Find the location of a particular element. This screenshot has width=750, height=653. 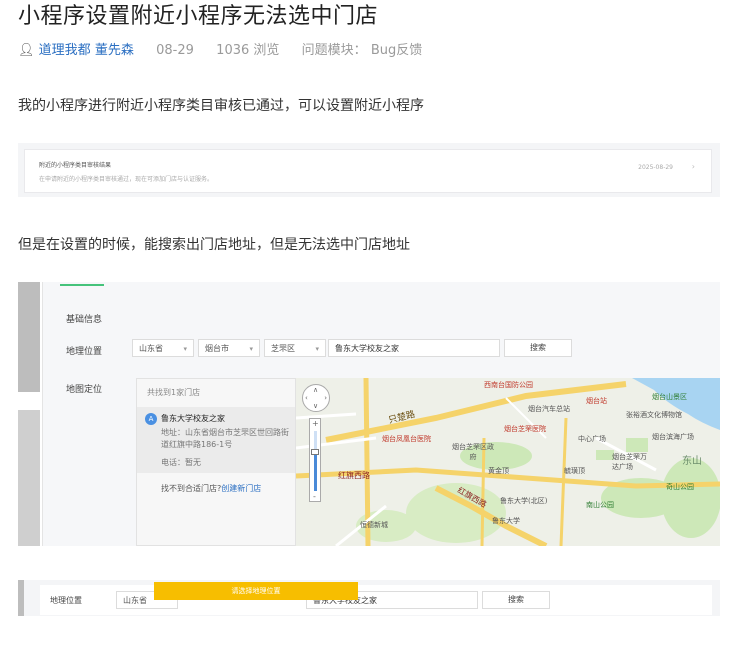

map-place: 烟台凤凰台医院 is located at coordinates (406, 439).